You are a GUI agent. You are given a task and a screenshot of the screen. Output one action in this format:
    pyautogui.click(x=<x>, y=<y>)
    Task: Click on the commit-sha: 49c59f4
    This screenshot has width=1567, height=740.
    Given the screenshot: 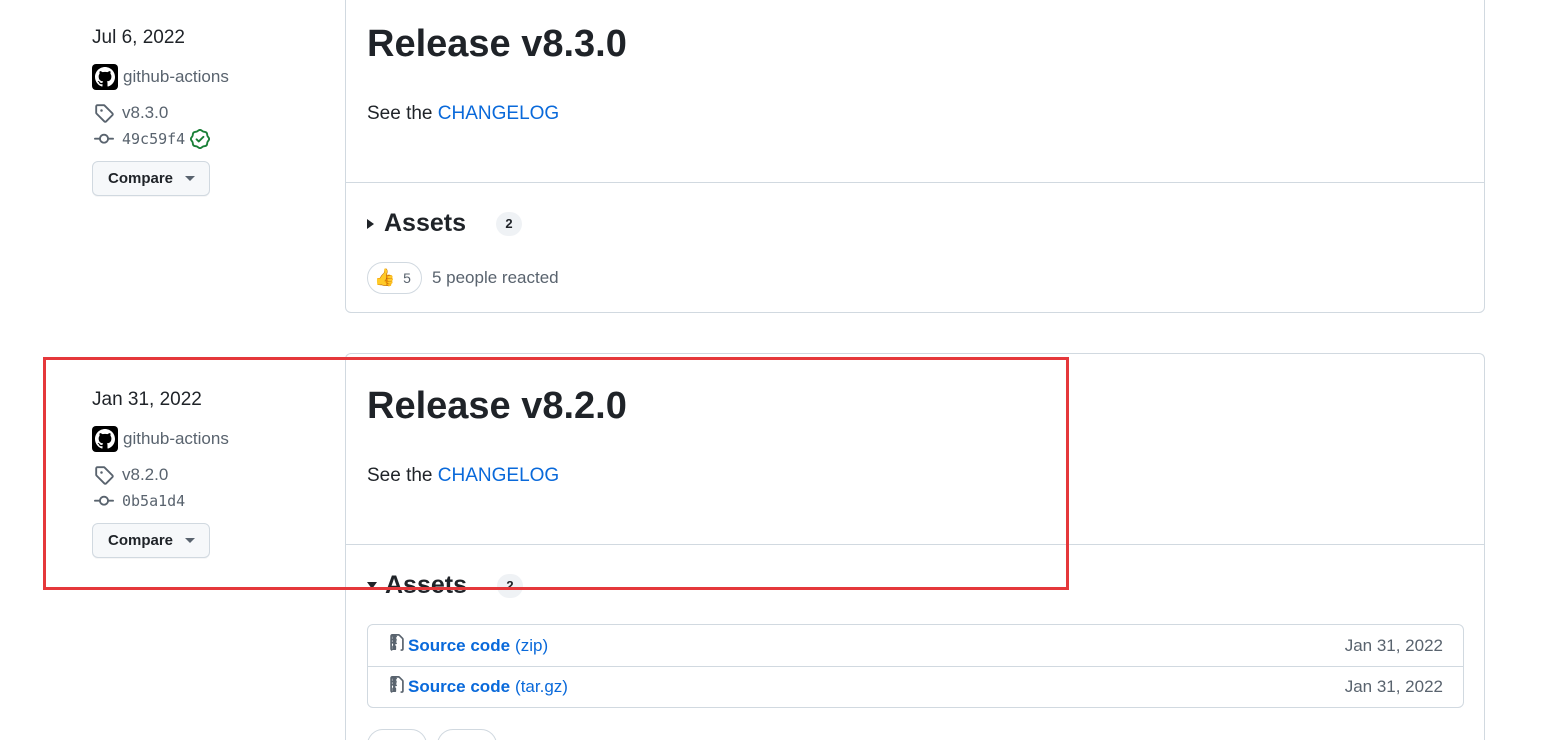 What is the action you would take?
    pyautogui.click(x=153, y=139)
    